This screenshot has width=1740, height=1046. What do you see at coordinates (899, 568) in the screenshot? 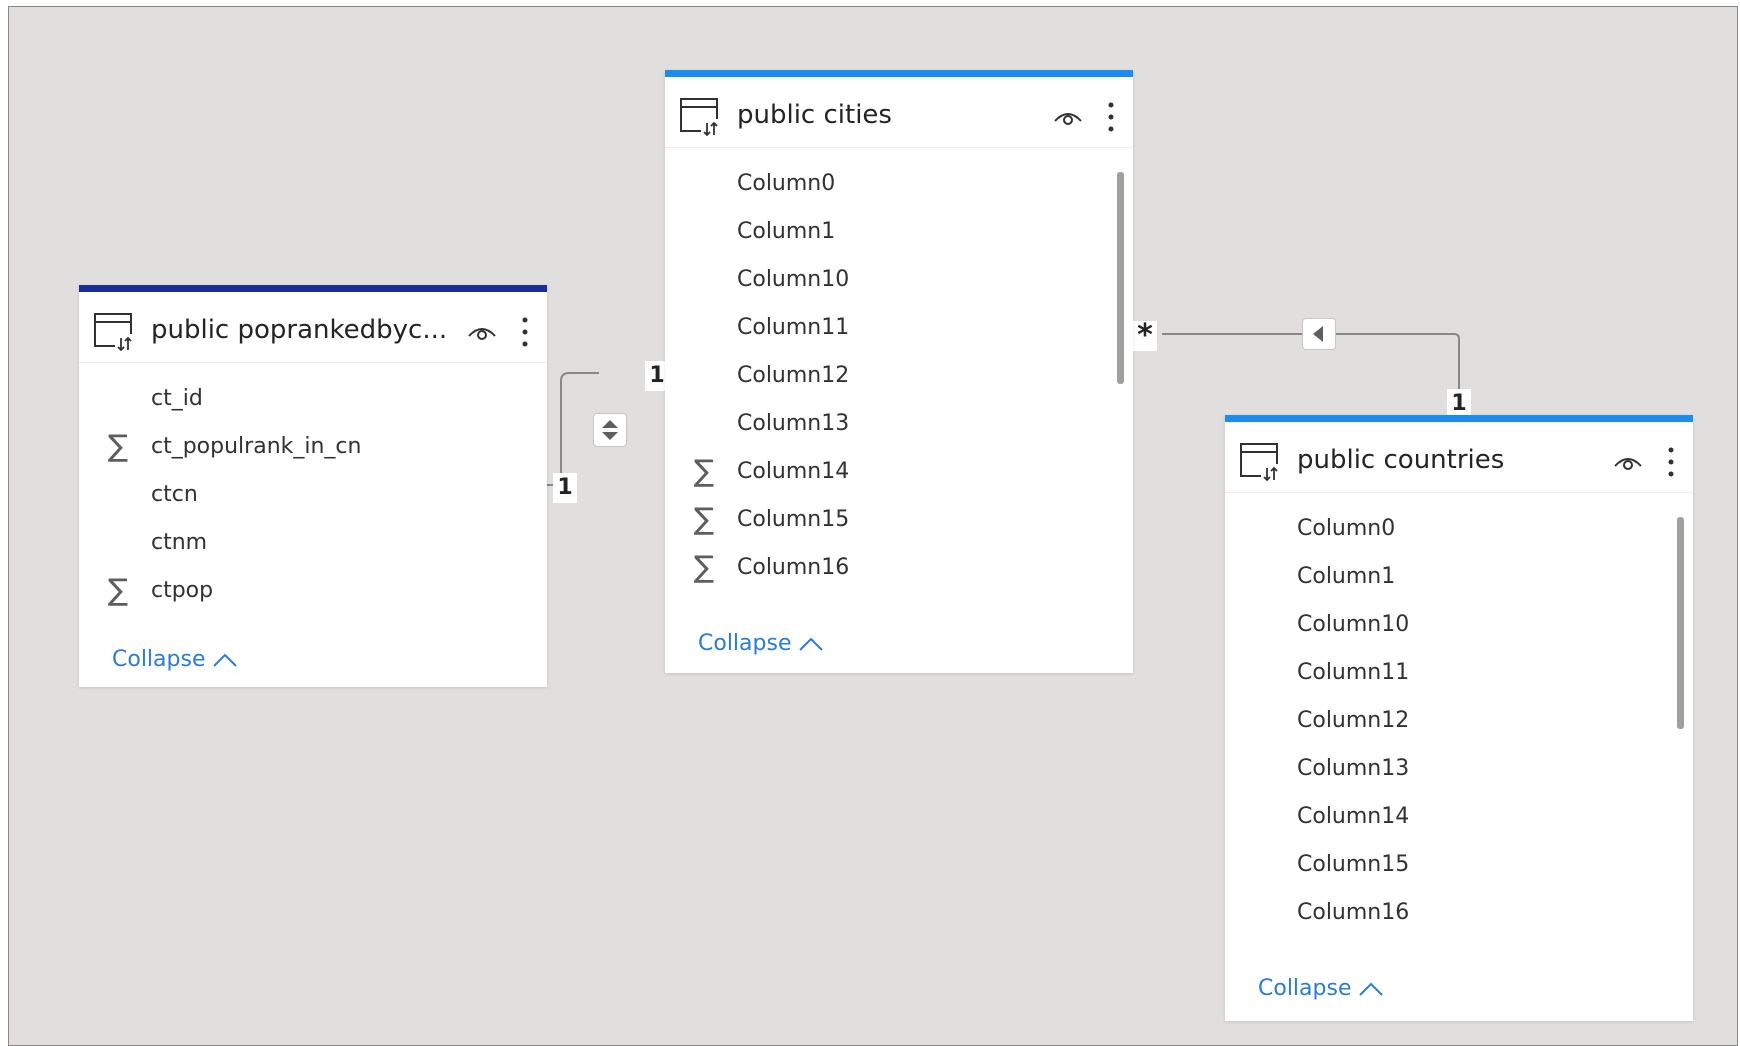
I see `field-row: ∑ Column16` at bounding box center [899, 568].